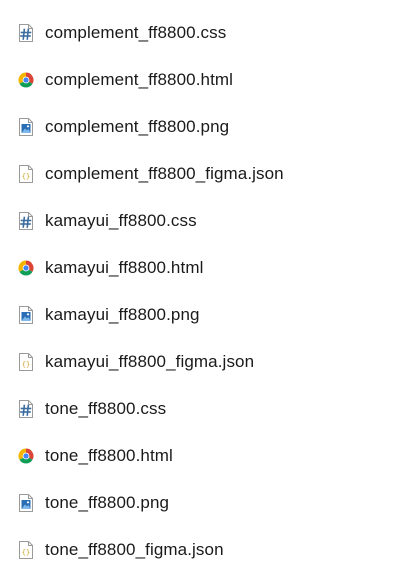 This screenshot has width=417, height=584. What do you see at coordinates (121, 220) in the screenshot?
I see `file-name: kamayui_ff8800.css` at bounding box center [121, 220].